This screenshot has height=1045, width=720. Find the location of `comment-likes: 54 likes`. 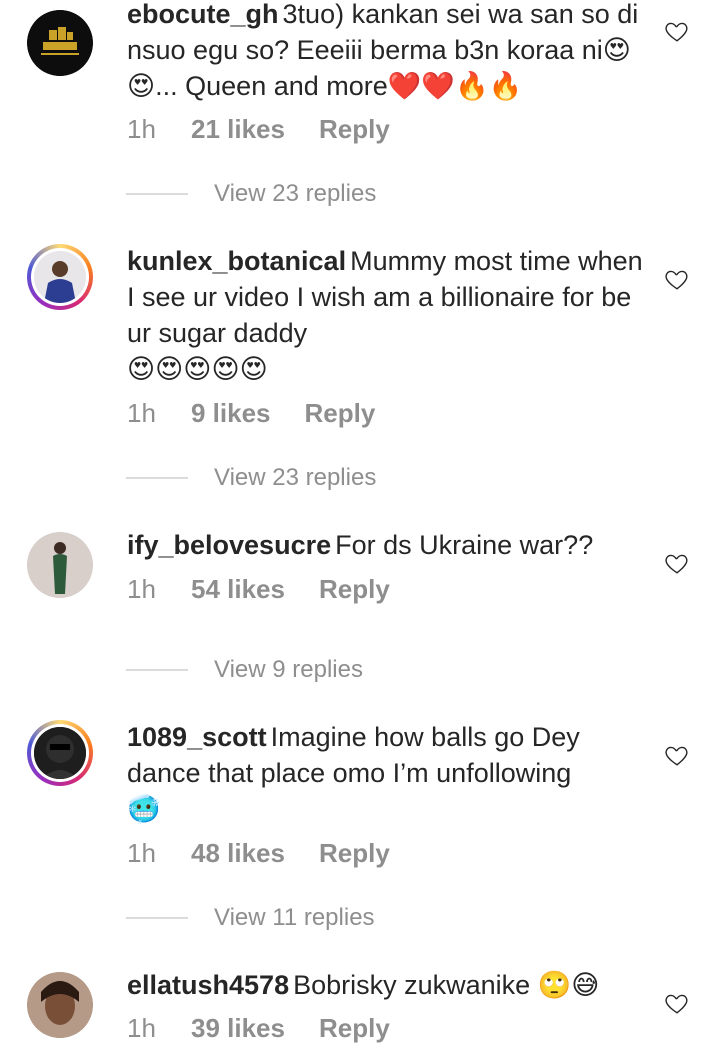

comment-likes: 54 likes is located at coordinates (238, 589).